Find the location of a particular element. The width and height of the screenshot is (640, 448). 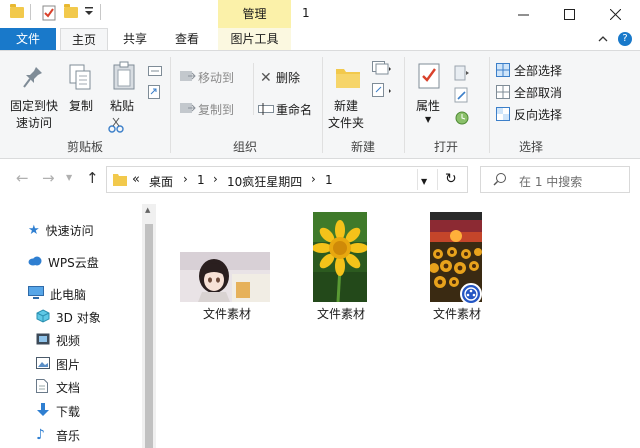

nav-item-quick-access: ★ 快速访问 is located at coordinates (61, 230).